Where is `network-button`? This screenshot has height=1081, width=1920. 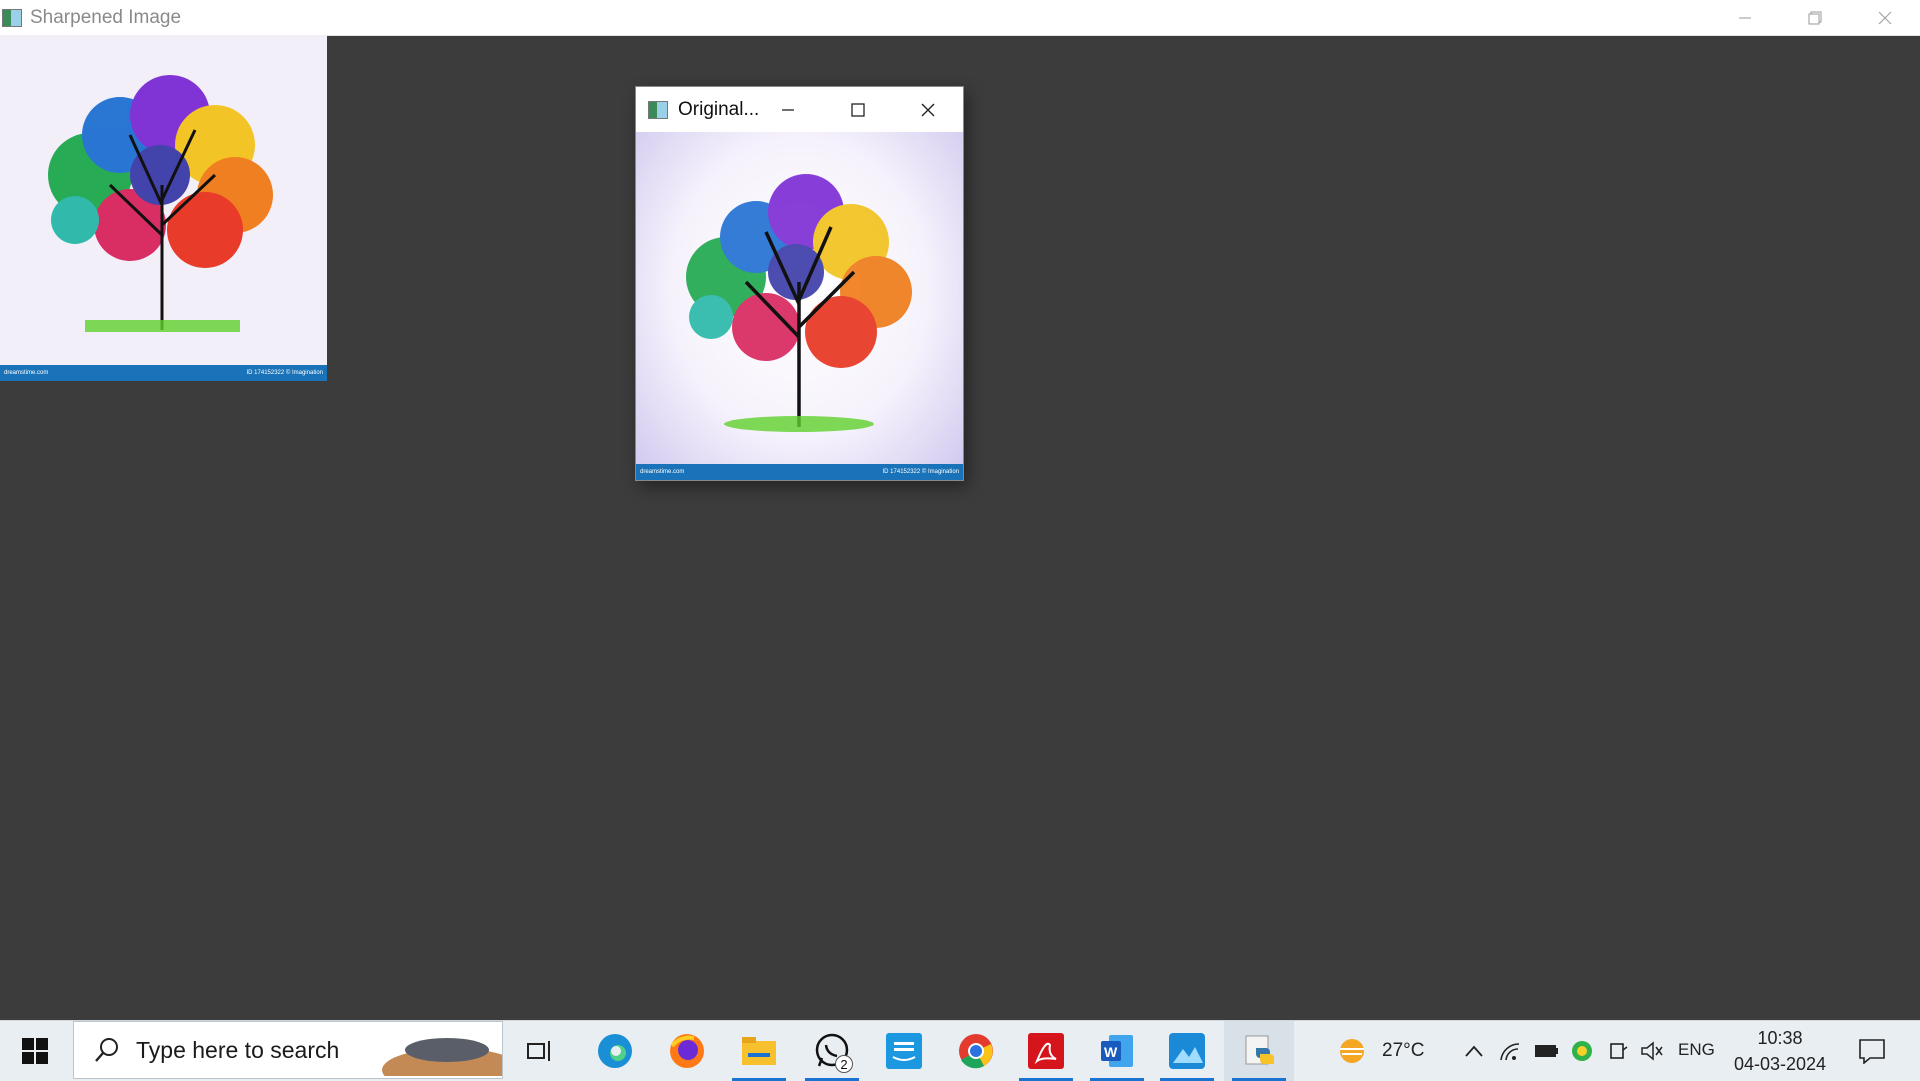 network-button is located at coordinates (1510, 1051).